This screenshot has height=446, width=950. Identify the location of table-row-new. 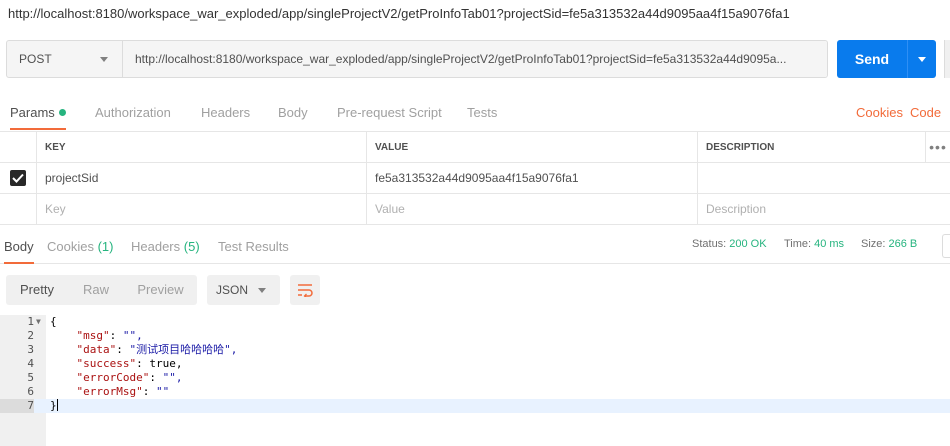
(475, 209).